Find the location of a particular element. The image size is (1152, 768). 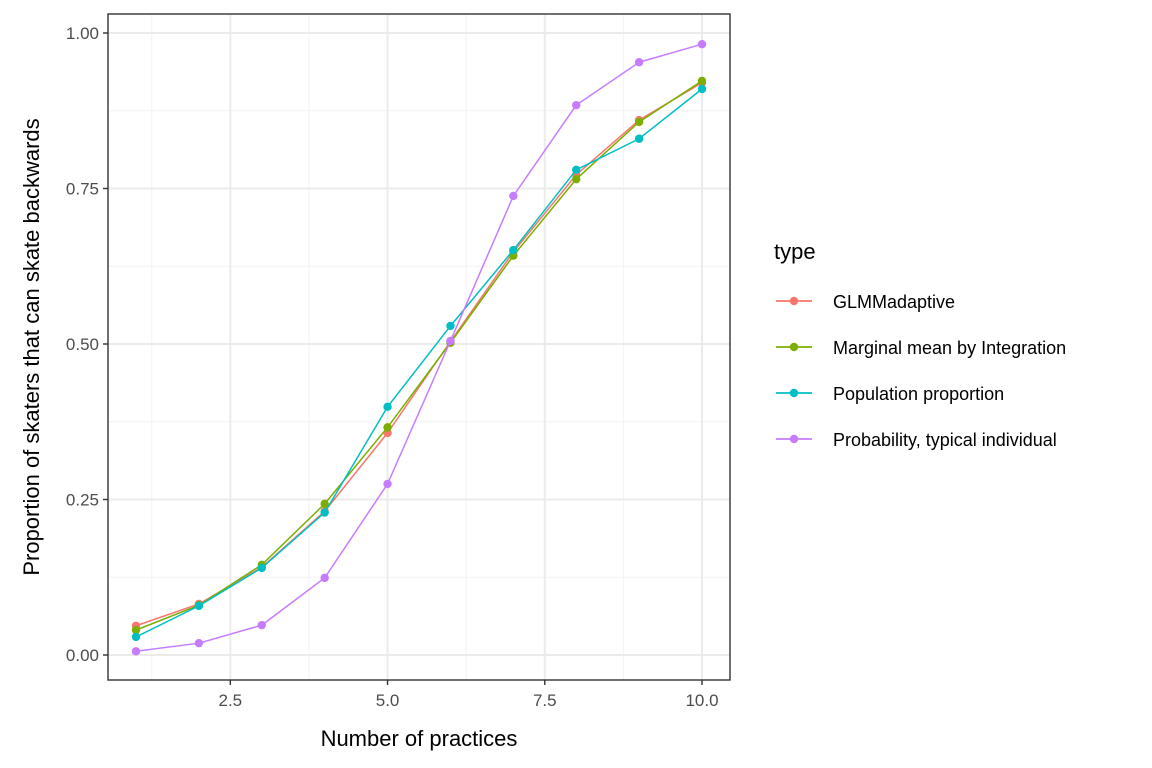

legend-label: Marginal mean by Integration is located at coordinates (949, 348).